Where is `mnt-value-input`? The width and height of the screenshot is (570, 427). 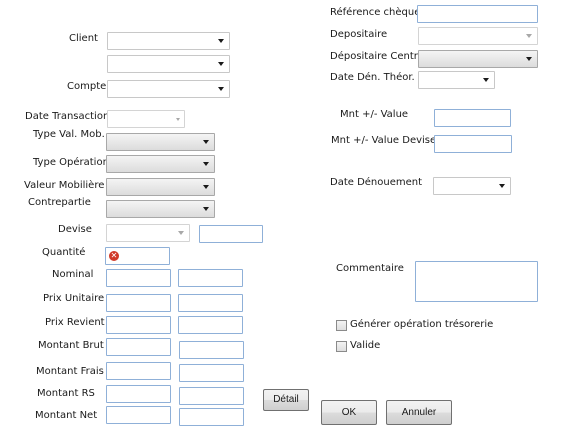
mnt-value-input is located at coordinates (472, 118).